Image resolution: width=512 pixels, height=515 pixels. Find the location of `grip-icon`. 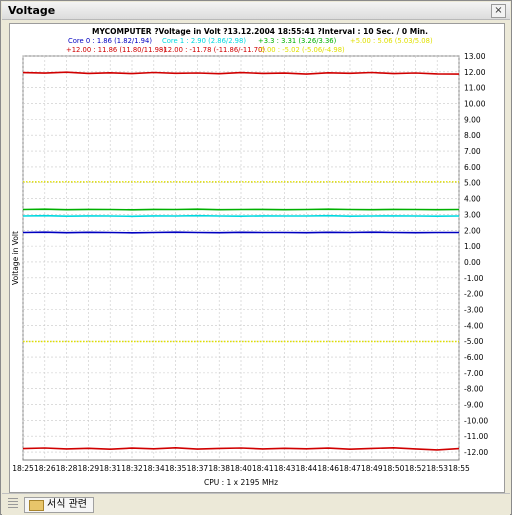

grip-icon is located at coordinates (13, 504).